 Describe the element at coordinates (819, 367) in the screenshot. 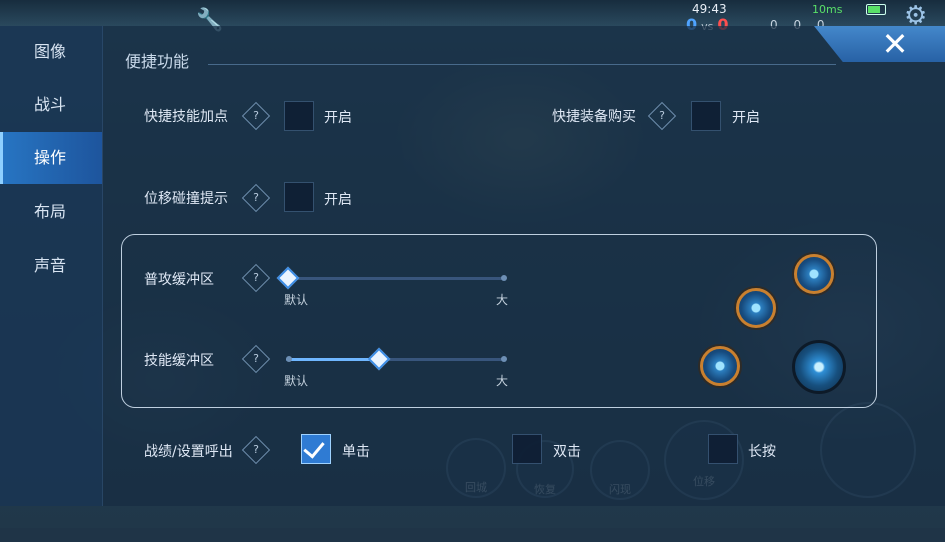

I see `attack-button-icon` at that location.